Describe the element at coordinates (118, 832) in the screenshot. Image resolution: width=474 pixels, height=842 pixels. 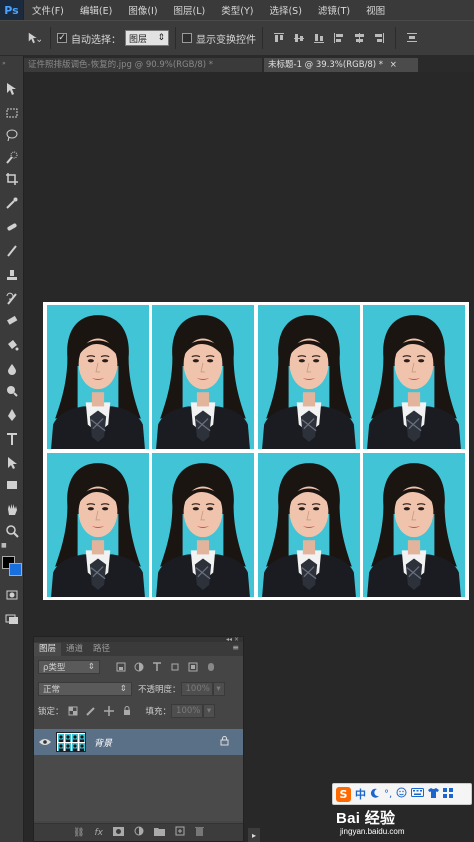
I see `add-mask-icon` at that location.